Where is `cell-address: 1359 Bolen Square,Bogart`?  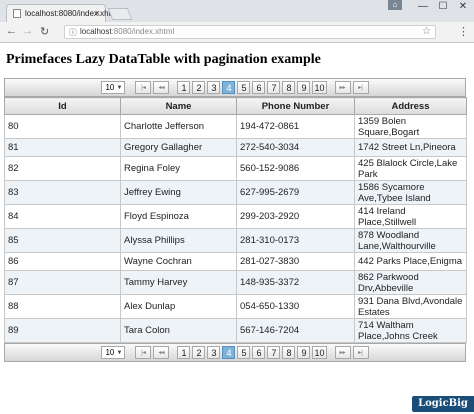
cell-address: 1359 Bolen Square,Bogart is located at coordinates (410, 126).